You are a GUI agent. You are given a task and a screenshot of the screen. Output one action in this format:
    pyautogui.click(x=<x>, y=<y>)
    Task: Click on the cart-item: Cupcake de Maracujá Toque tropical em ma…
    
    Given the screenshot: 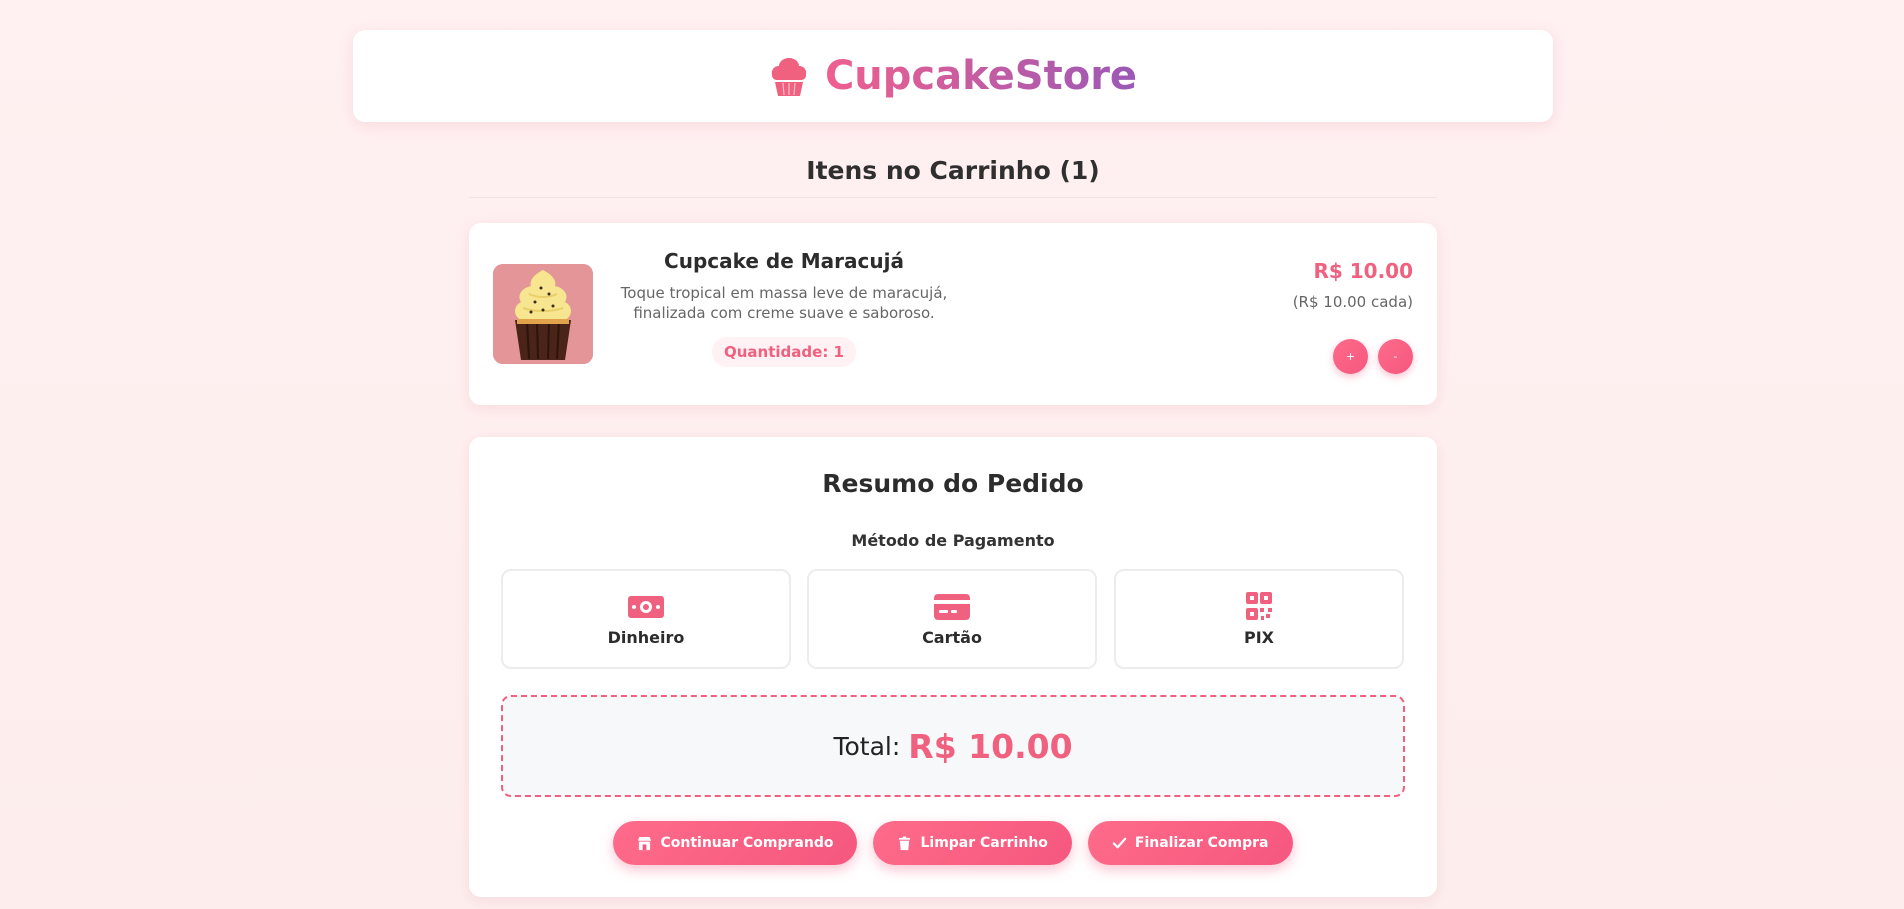 What is the action you would take?
    pyautogui.click(x=953, y=314)
    